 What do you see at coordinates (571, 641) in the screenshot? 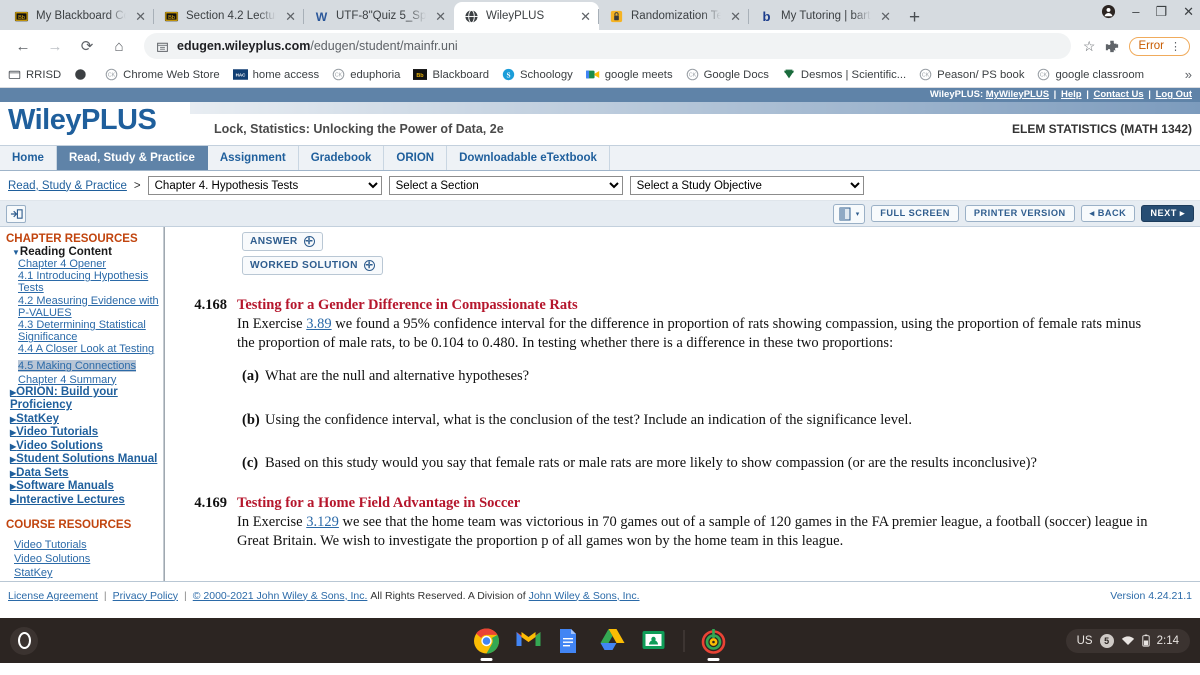
I see `google-docs-icon` at bounding box center [571, 641].